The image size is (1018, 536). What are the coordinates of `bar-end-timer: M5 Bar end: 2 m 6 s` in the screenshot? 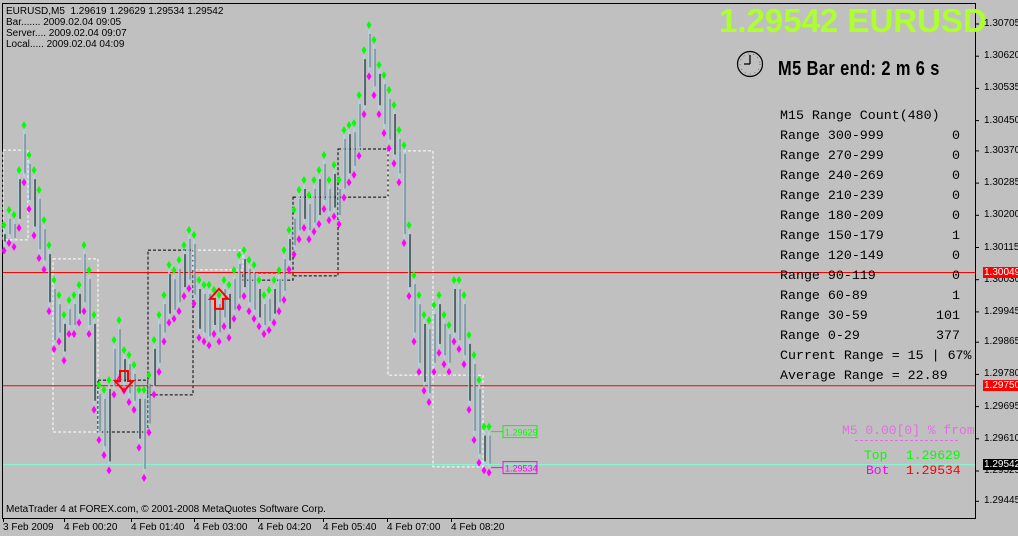 It's located at (859, 69).